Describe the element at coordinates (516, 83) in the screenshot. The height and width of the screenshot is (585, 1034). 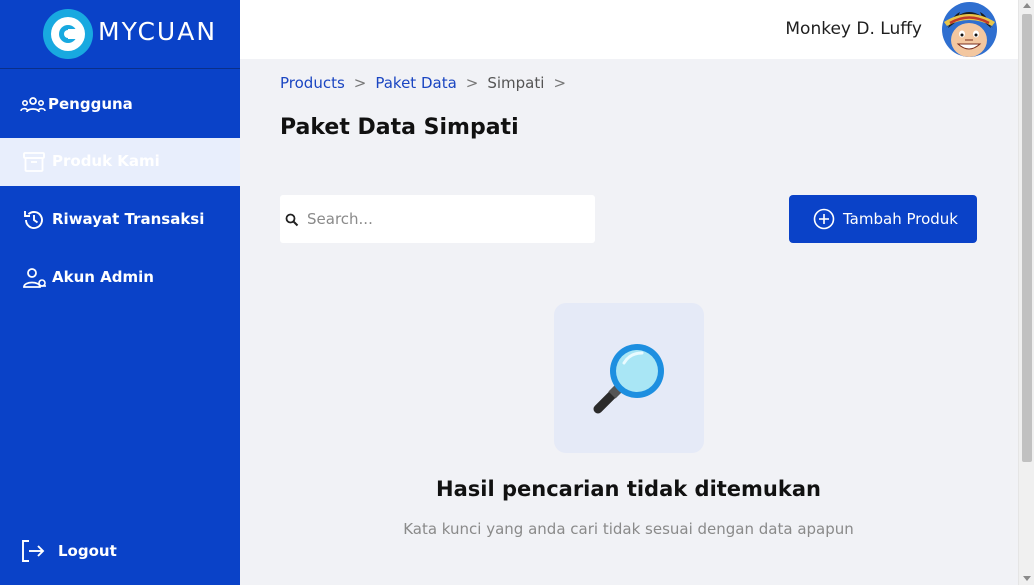
I see `breadcrumb-simpati: Simpati` at that location.